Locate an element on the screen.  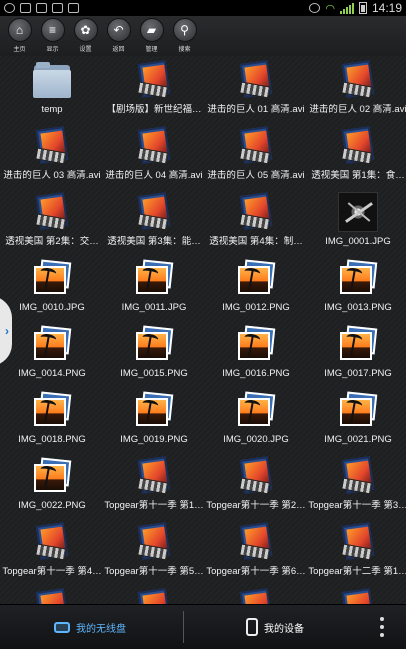
file-item: IMG_0001.JPG is located at coordinates (356, 223).